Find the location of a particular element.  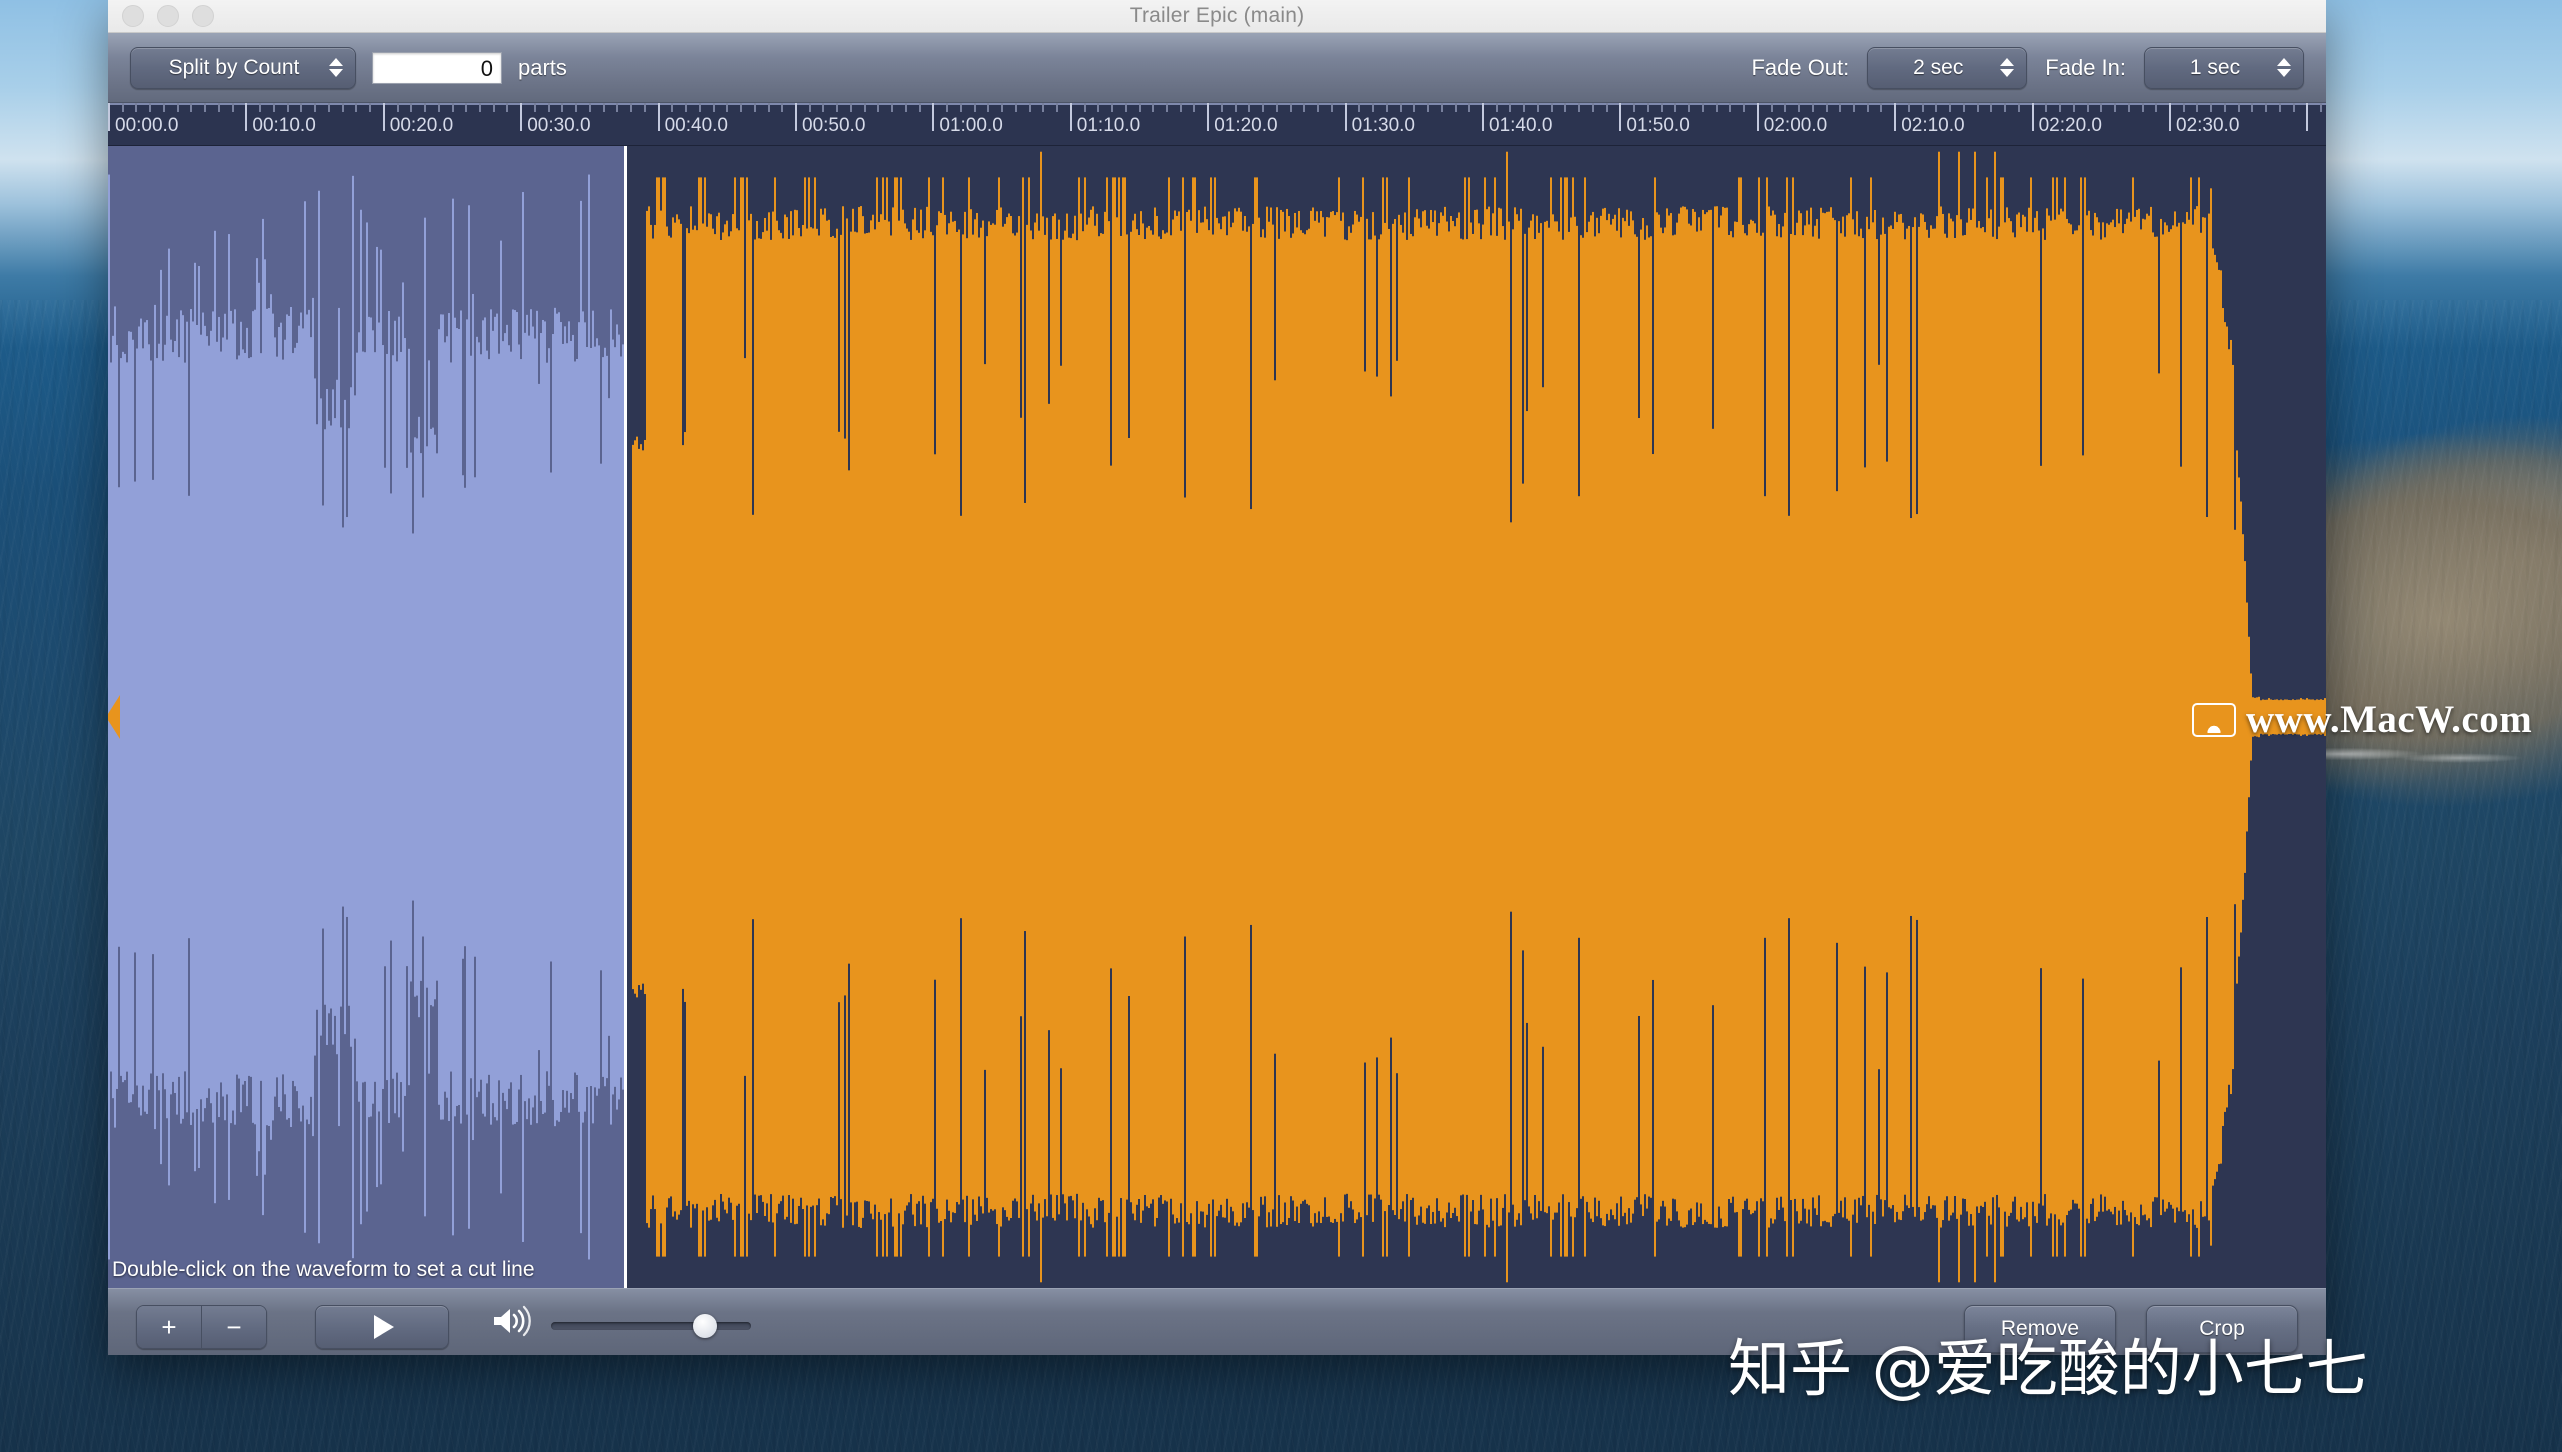

split-mode-label: Split by Count is located at coordinates (234, 67).